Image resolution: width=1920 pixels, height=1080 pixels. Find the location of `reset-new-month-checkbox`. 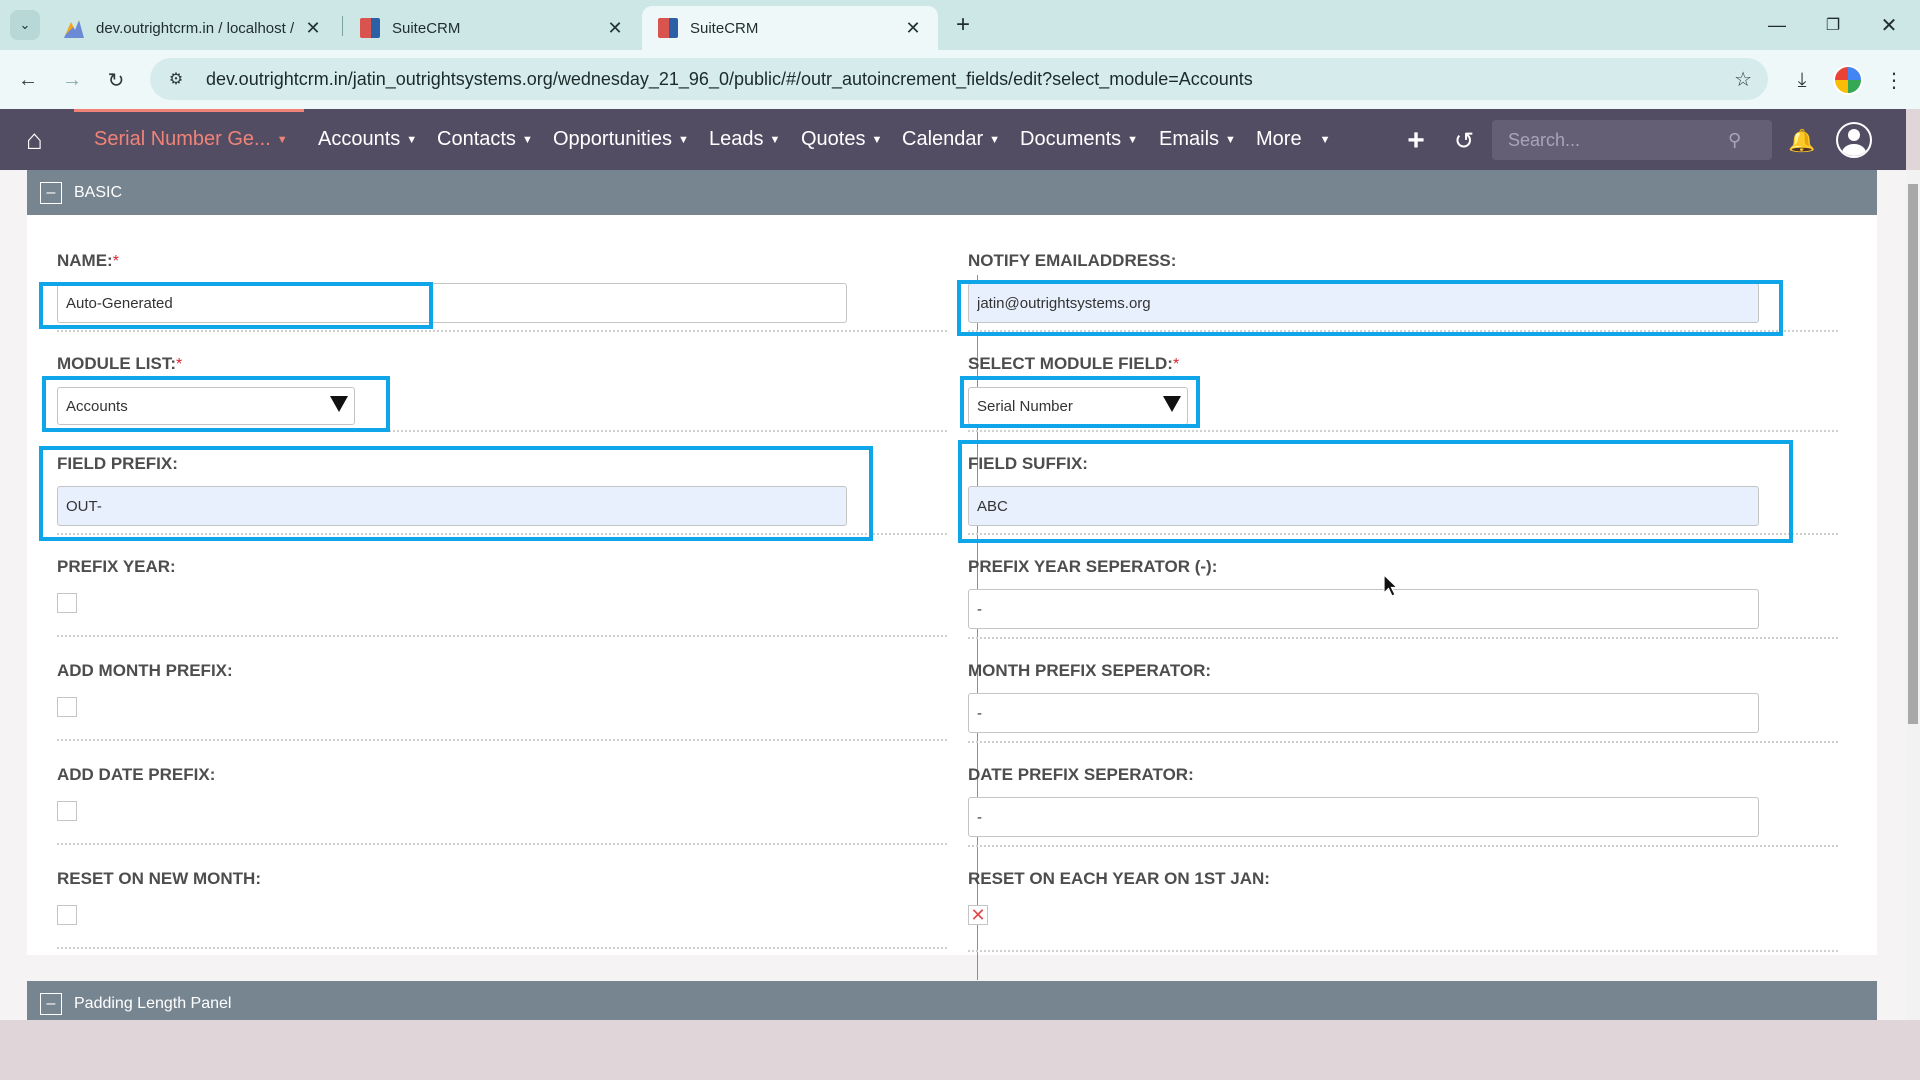

reset-new-month-checkbox is located at coordinates (67, 915).